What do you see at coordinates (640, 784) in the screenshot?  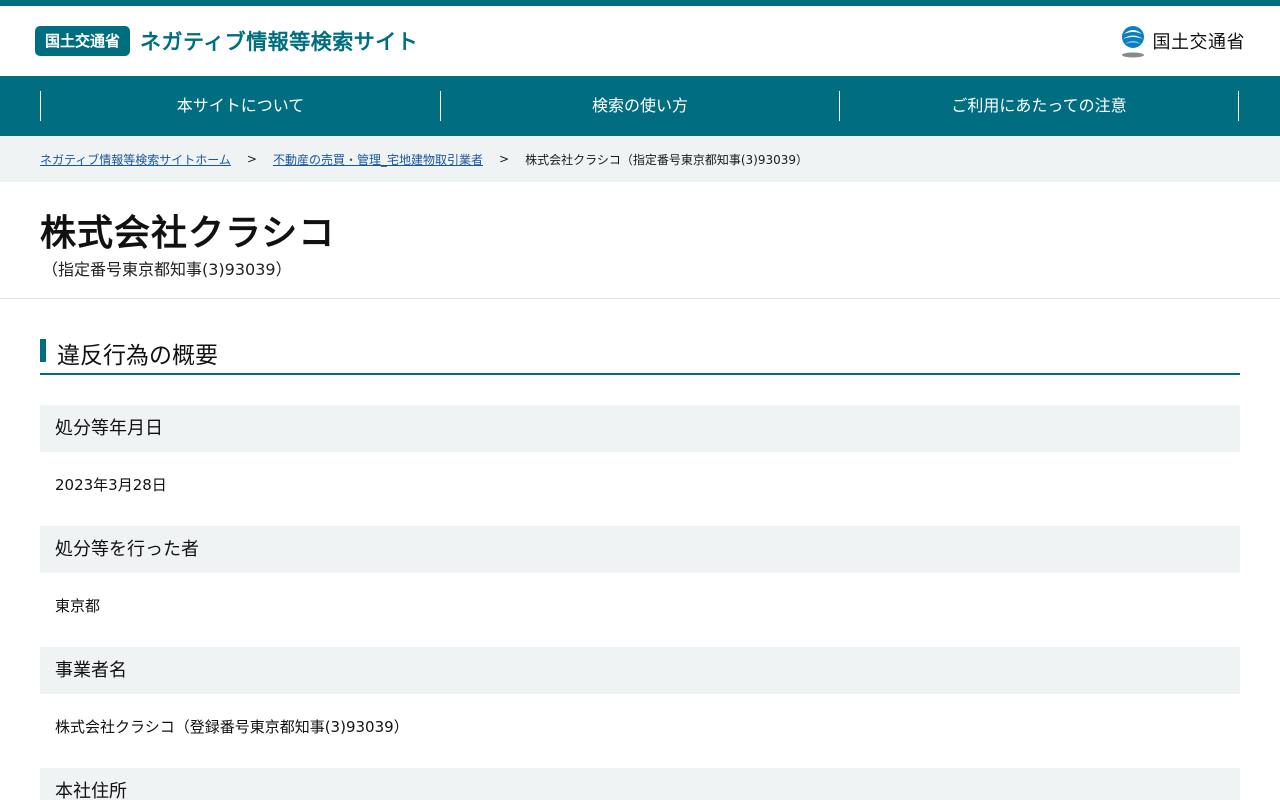 I see `field-label-head-office-address: 本社住所` at bounding box center [640, 784].